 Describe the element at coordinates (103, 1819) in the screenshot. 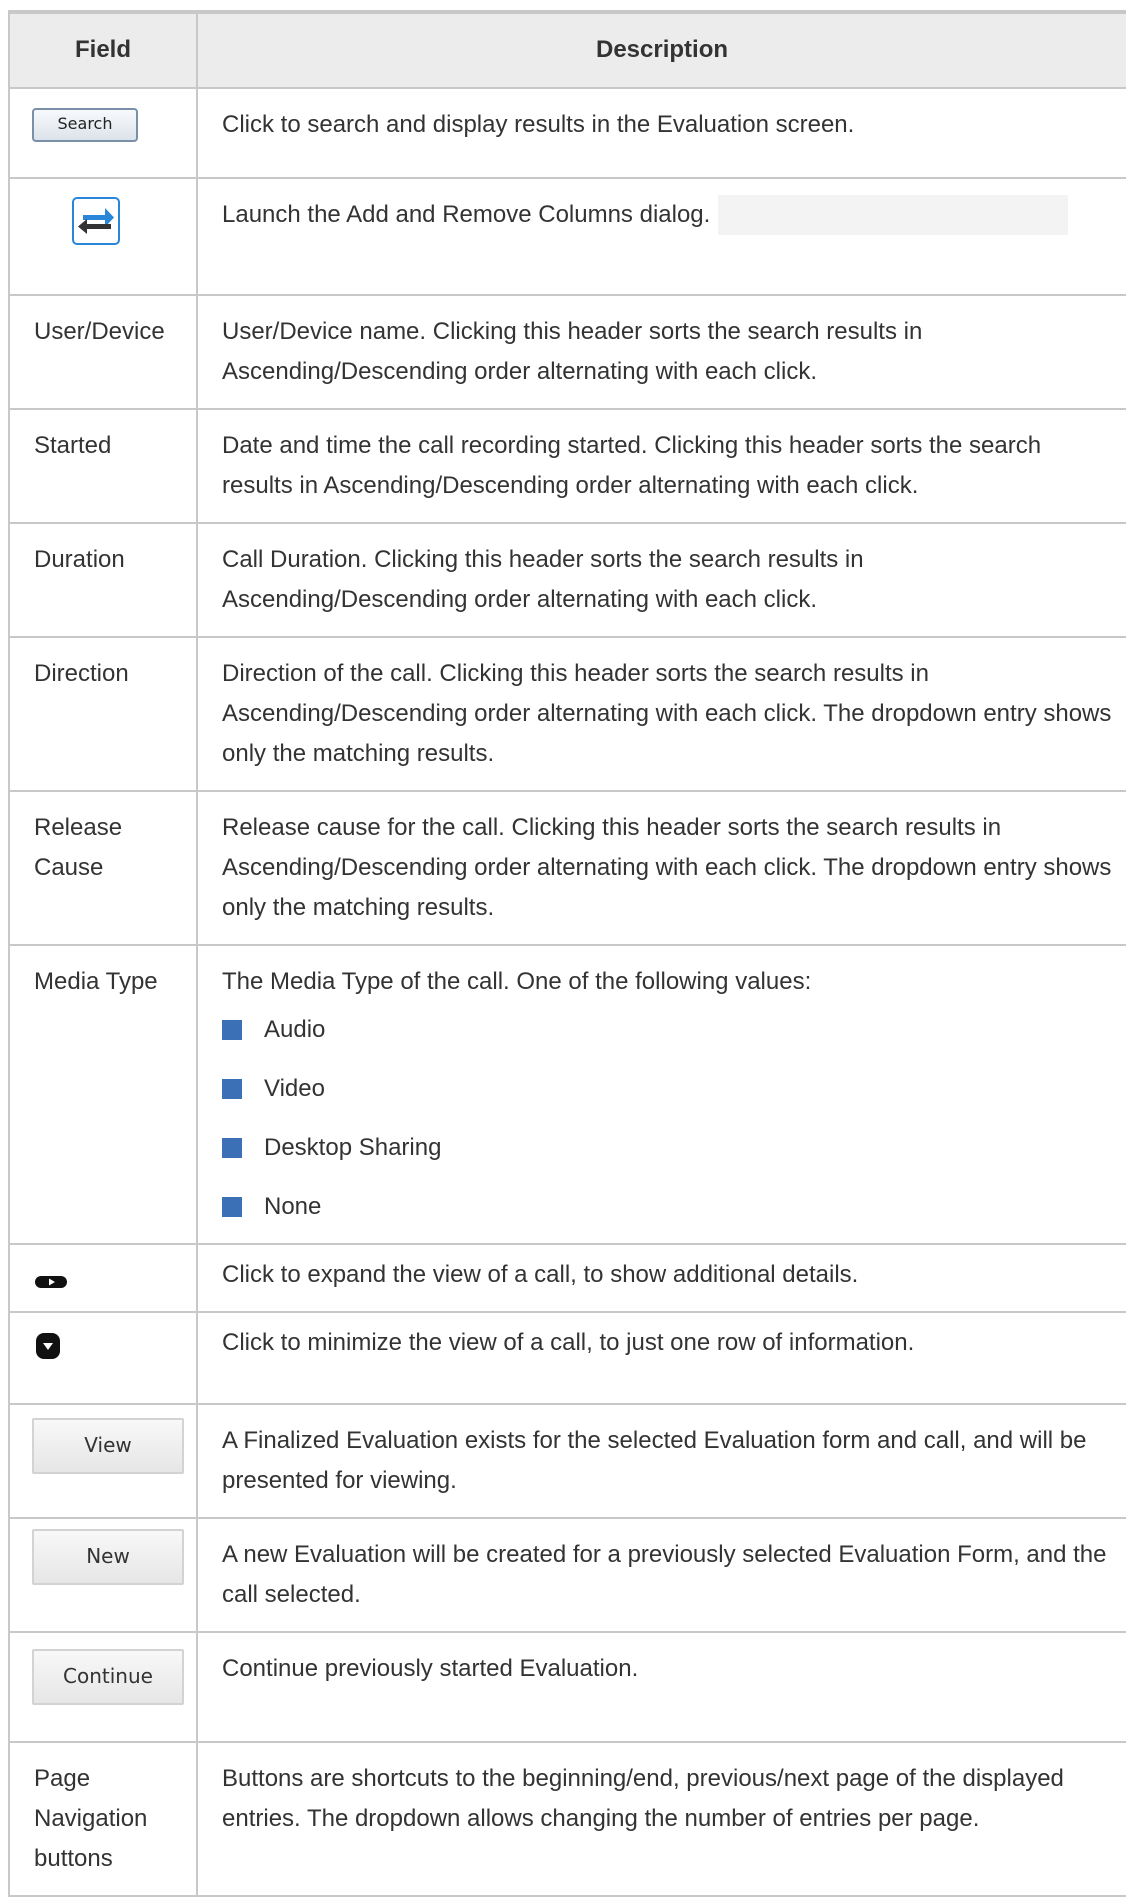

I see `field-cell: Page Navigation buttons` at that location.